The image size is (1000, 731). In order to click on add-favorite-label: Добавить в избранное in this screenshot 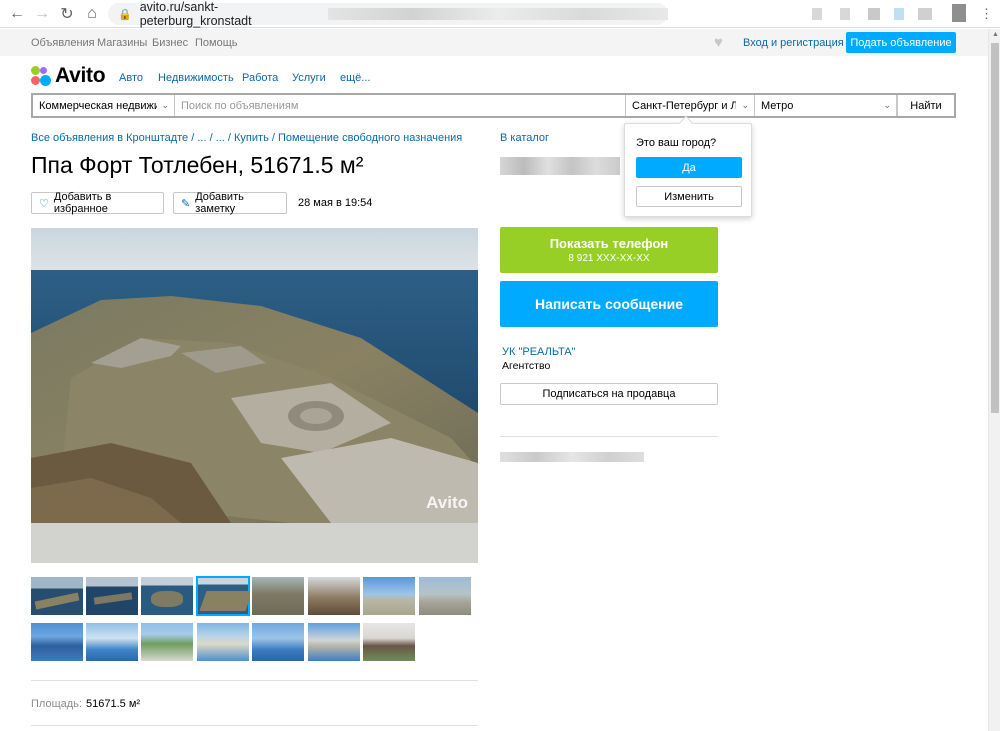, I will do `click(82, 203)`.